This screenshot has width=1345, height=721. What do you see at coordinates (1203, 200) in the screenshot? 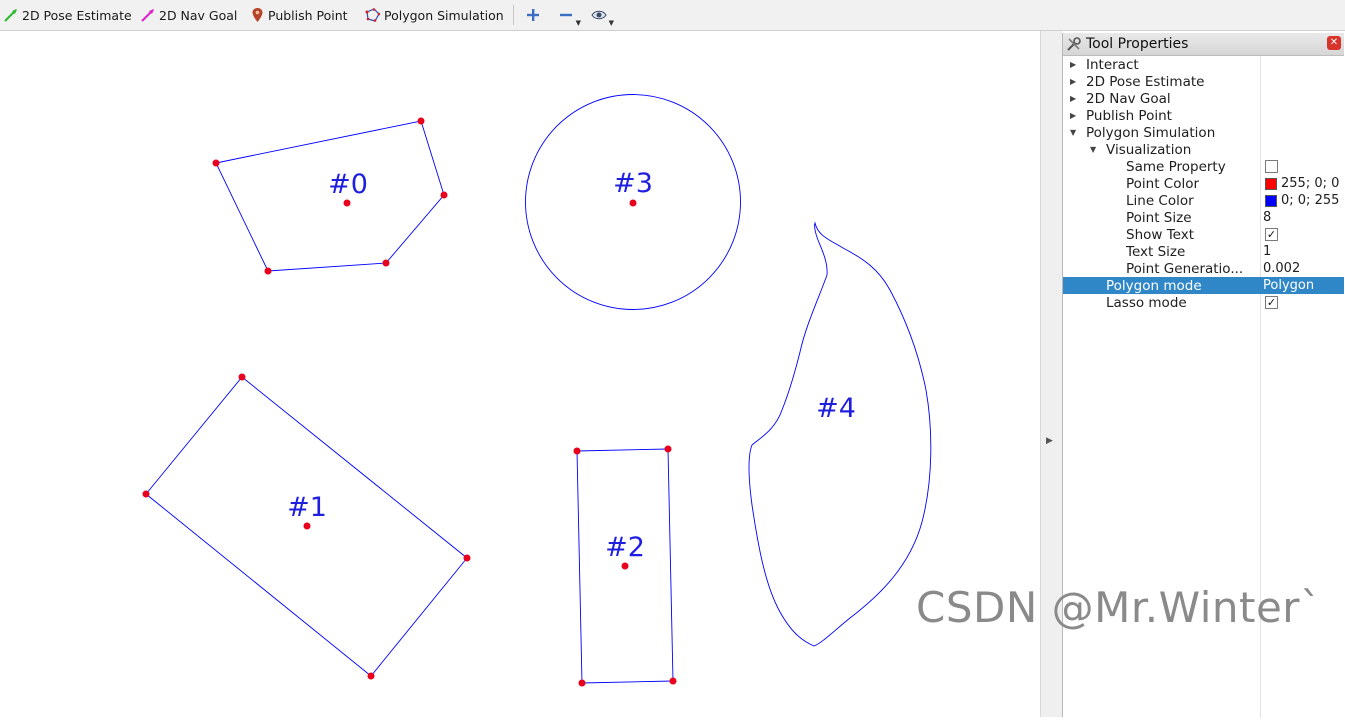
I see `property-line-color: Line Color 0; 0; 255` at bounding box center [1203, 200].